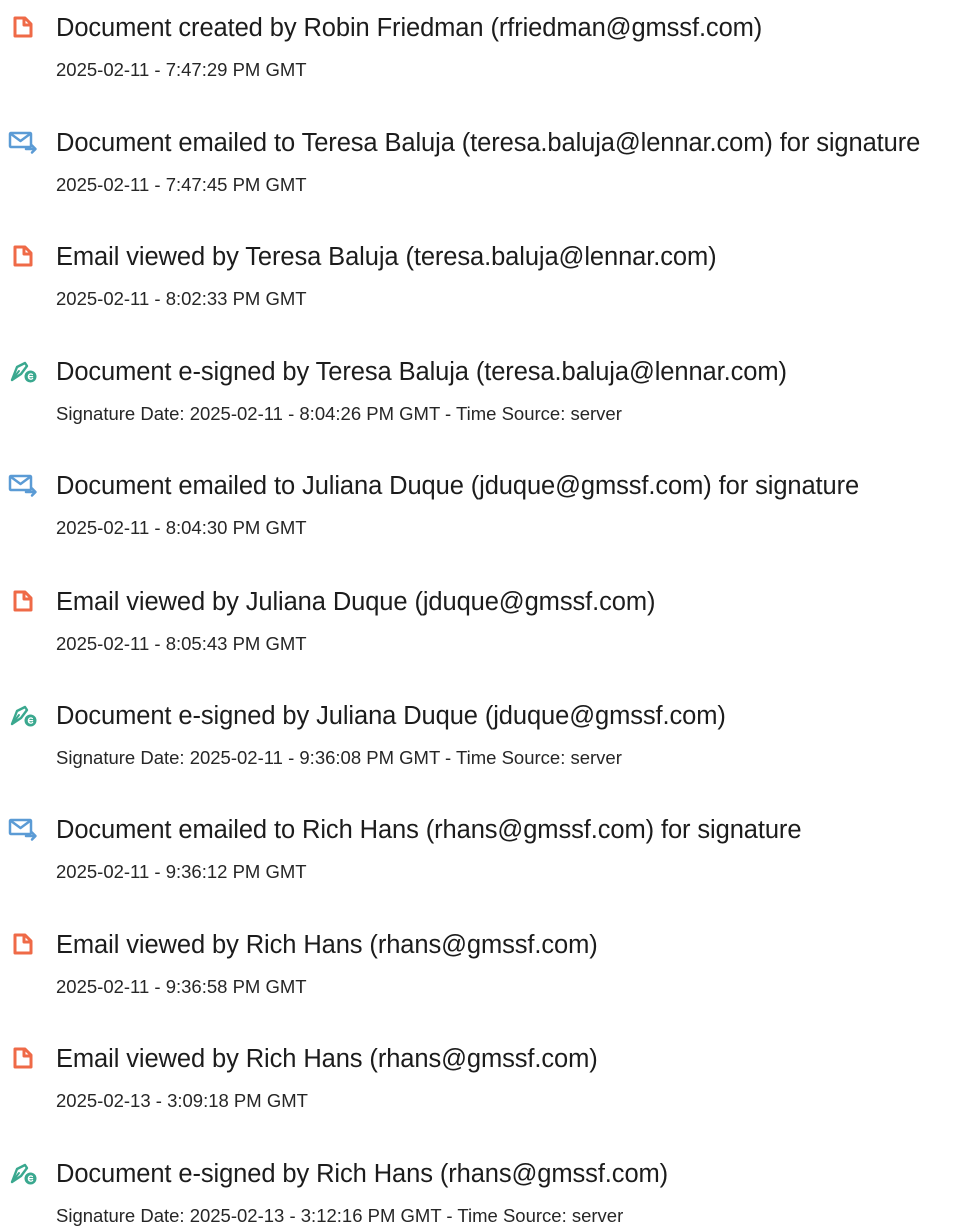 The height and width of the screenshot is (1232, 974). What do you see at coordinates (181, 69) in the screenshot?
I see `entry-timestamp: 2025-02-11 - 7:47:29 PM GMT` at bounding box center [181, 69].